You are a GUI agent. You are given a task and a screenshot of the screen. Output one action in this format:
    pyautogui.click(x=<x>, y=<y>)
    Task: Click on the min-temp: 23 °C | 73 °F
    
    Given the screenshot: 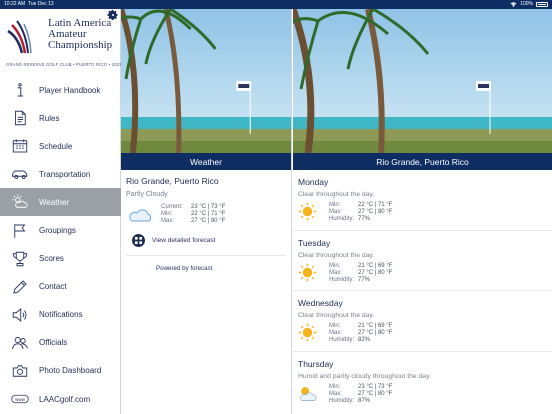 What is the action you would take?
    pyautogui.click(x=375, y=386)
    